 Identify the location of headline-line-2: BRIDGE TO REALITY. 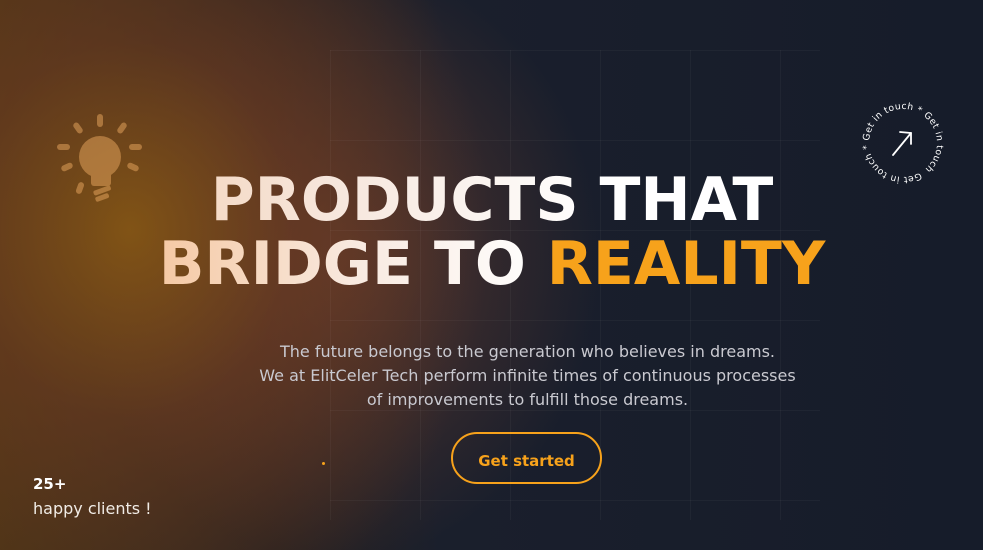
(491, 264).